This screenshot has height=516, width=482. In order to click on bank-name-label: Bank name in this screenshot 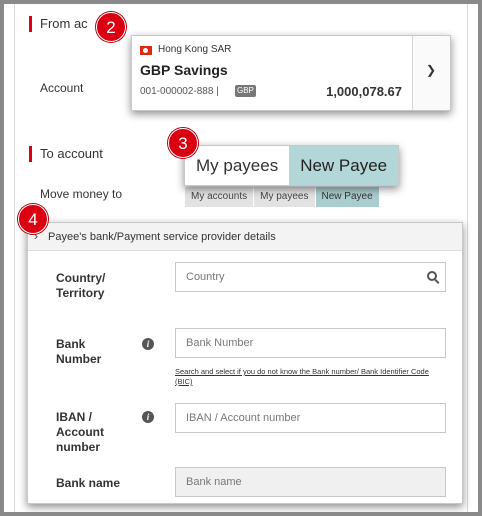, I will do `click(88, 483)`.